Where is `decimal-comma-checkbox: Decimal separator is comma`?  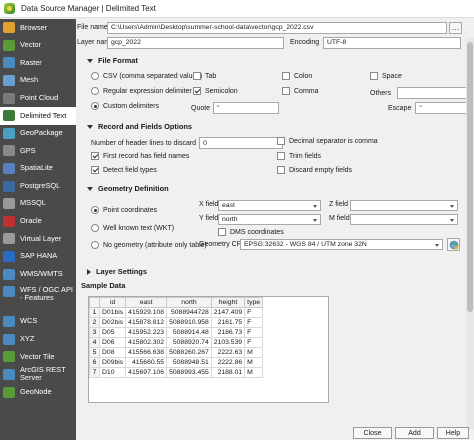 decimal-comma-checkbox: Decimal separator is comma is located at coordinates (327, 141).